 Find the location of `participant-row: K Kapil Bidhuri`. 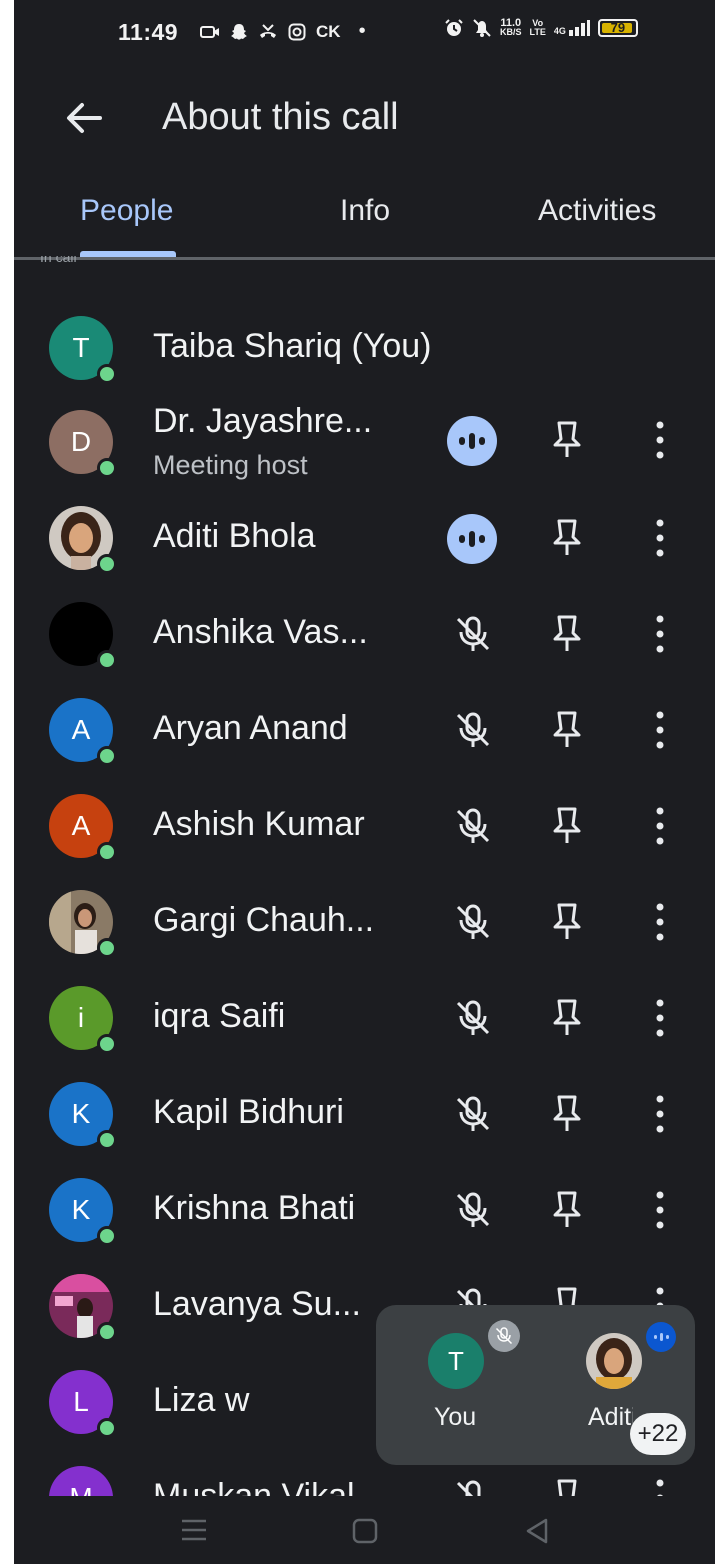

participant-row: K Kapil Bidhuri is located at coordinates (364, 1114).